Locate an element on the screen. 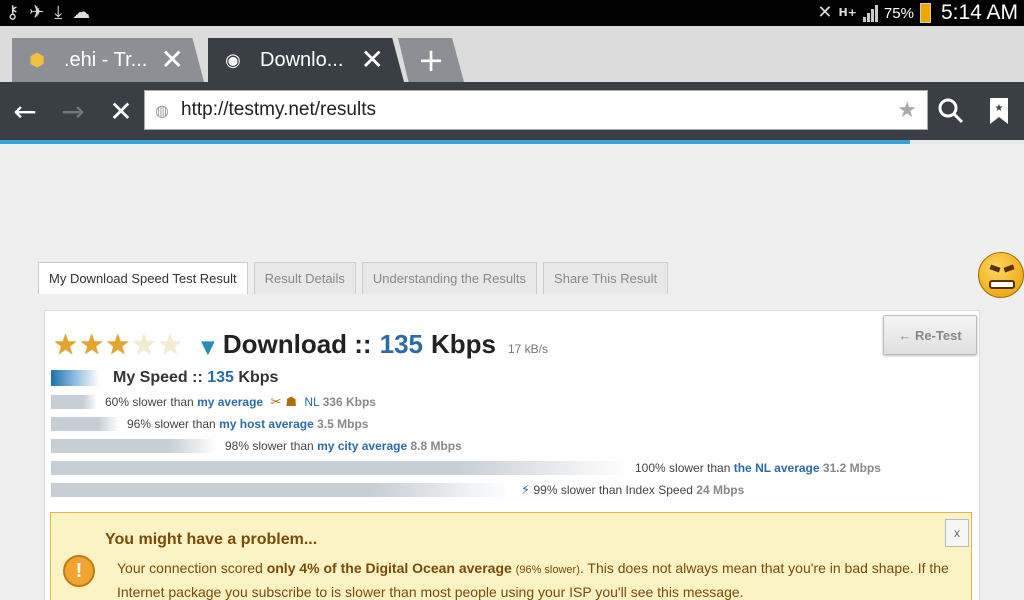 The width and height of the screenshot is (1024, 600). search-icon is located at coordinates (951, 111).